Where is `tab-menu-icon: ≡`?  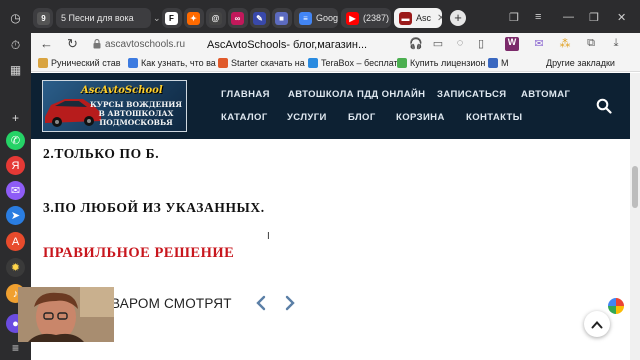
tab-menu-icon: ≡ is located at coordinates (538, 17).